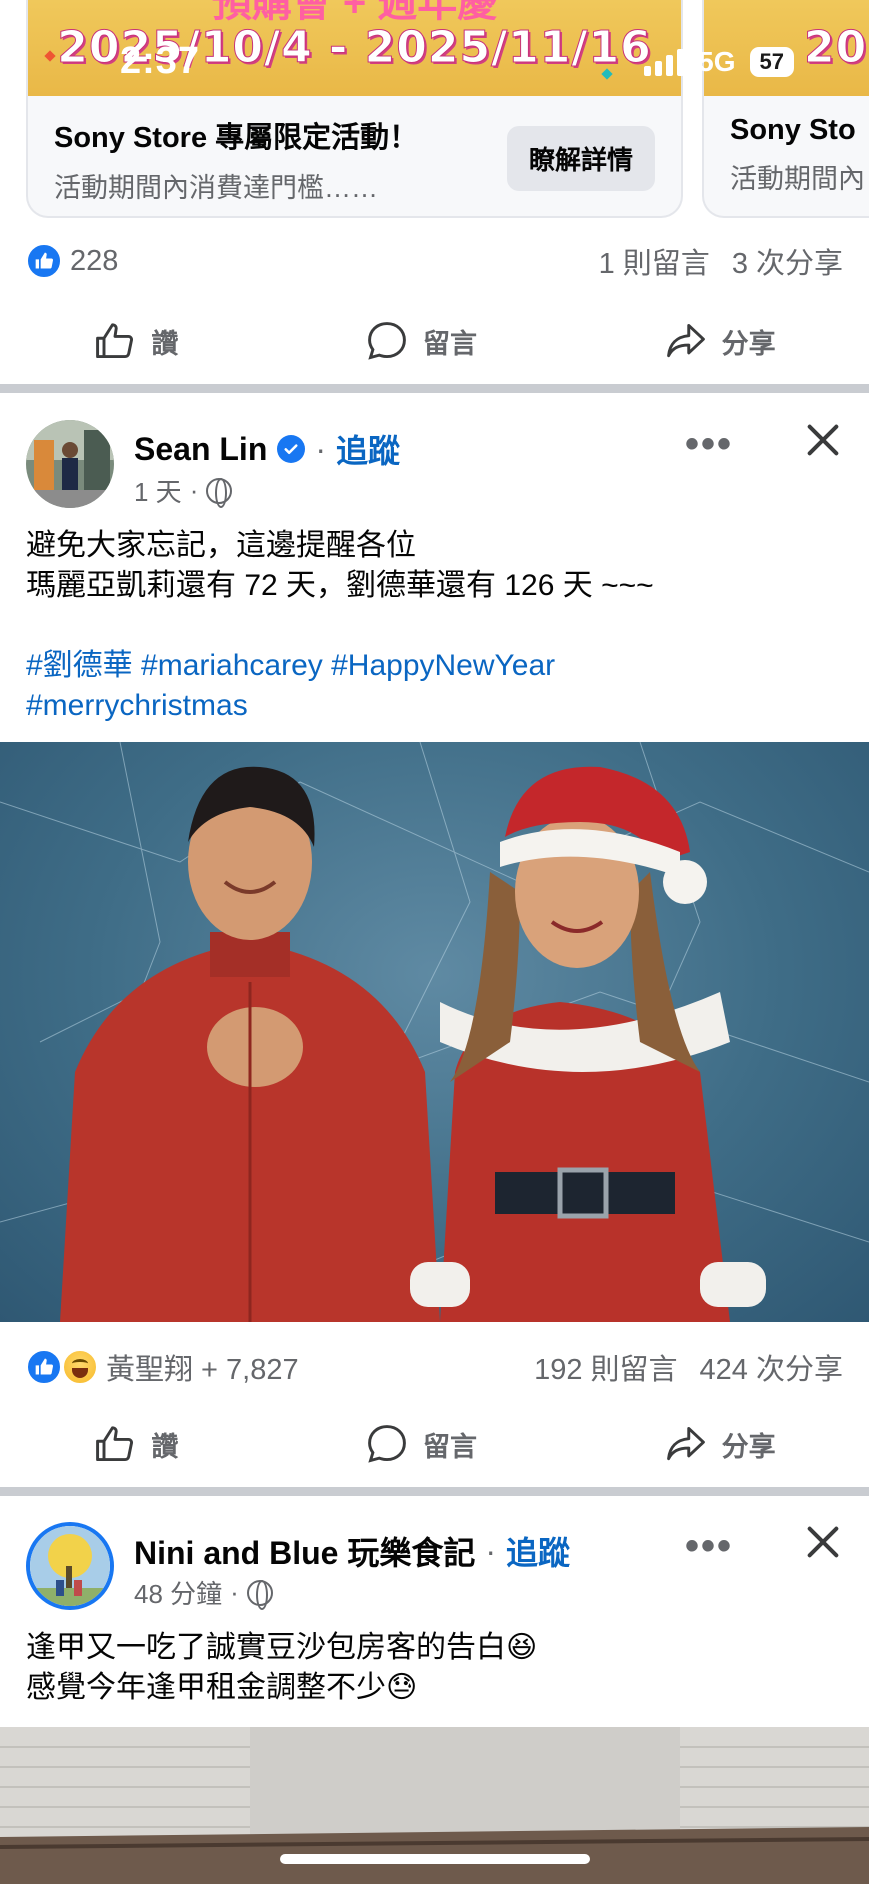 The image size is (869, 1884). I want to click on sweat-emoji-icon: 😓, so click(402, 1687).